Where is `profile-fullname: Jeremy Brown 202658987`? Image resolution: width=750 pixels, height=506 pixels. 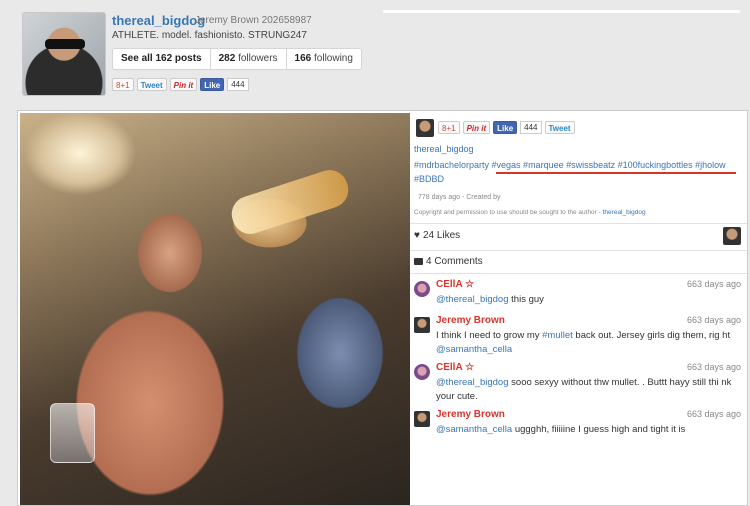
profile-fullname: Jeremy Brown 202658987 is located at coordinates (253, 20).